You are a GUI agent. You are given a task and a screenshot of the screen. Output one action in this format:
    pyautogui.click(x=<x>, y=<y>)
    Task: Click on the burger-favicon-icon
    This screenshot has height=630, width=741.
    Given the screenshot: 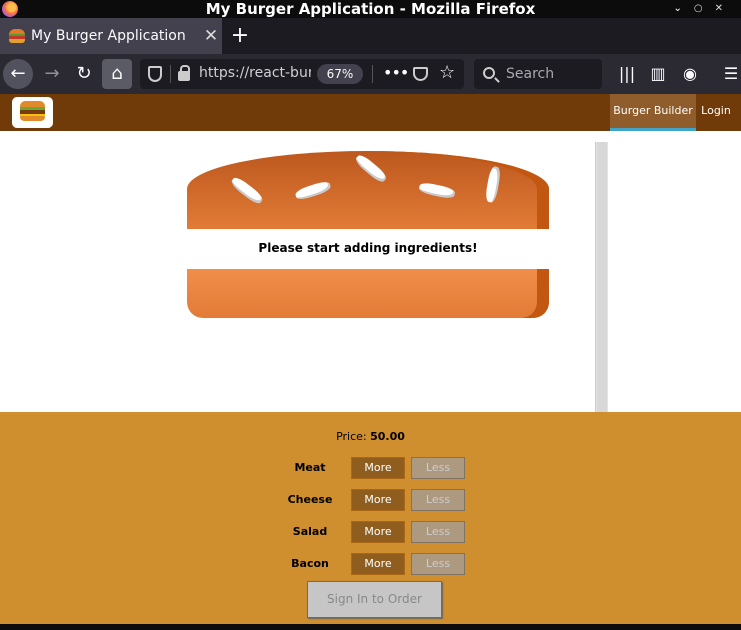 What is the action you would take?
    pyautogui.click(x=17, y=36)
    